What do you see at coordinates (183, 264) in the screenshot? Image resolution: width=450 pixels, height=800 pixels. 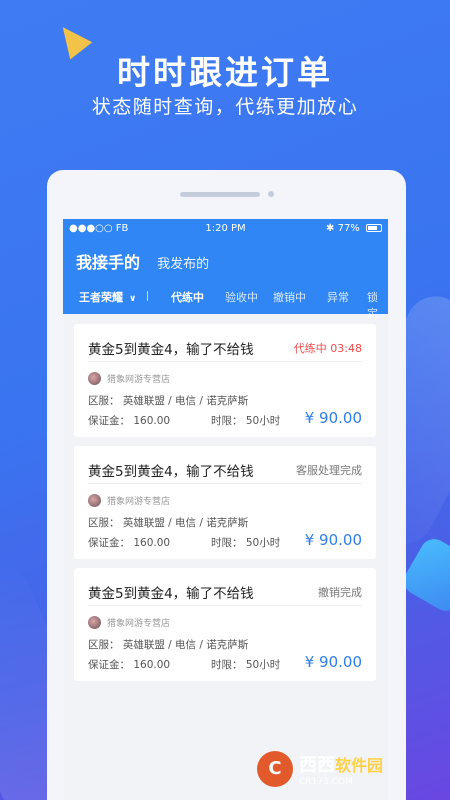 I see `tab-published: 我发布的` at bounding box center [183, 264].